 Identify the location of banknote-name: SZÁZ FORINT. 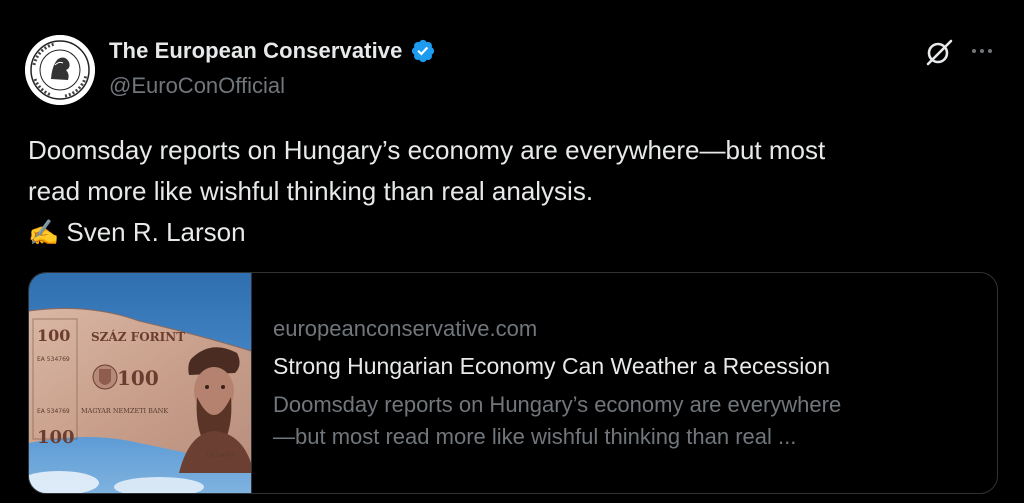
(138, 336).